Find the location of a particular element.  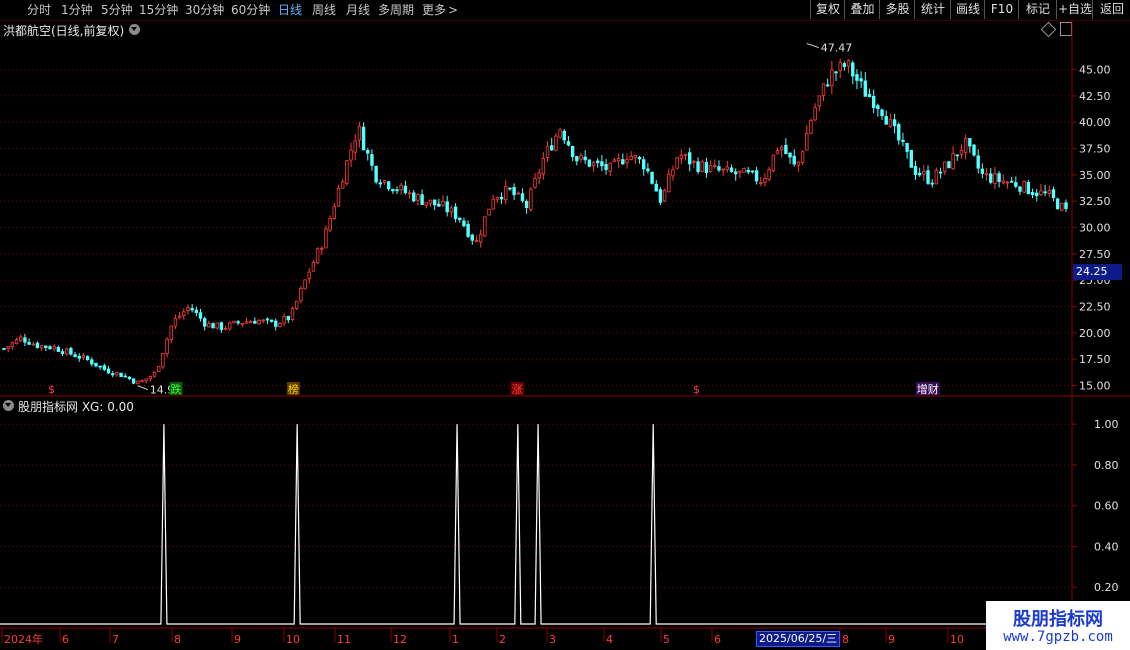

price-tick-label: 32.50 is located at coordinates (1095, 201).